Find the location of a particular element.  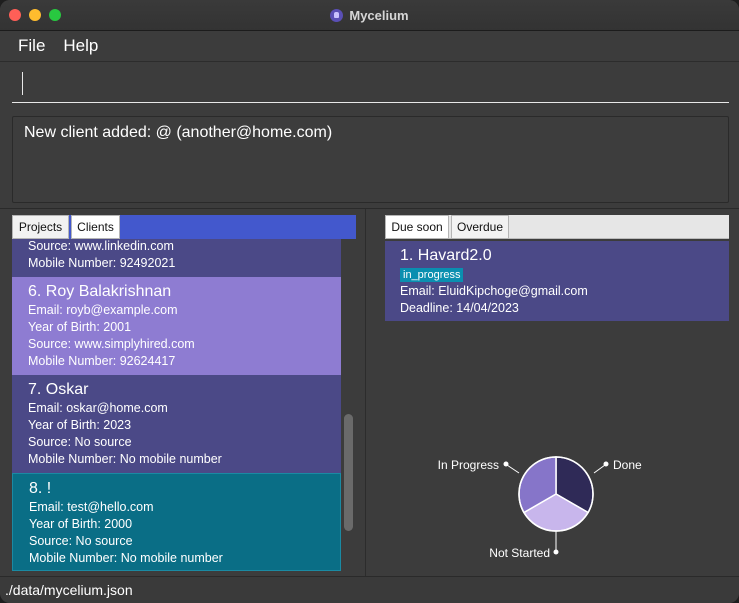

menu-help: Help is located at coordinates (80, 46).